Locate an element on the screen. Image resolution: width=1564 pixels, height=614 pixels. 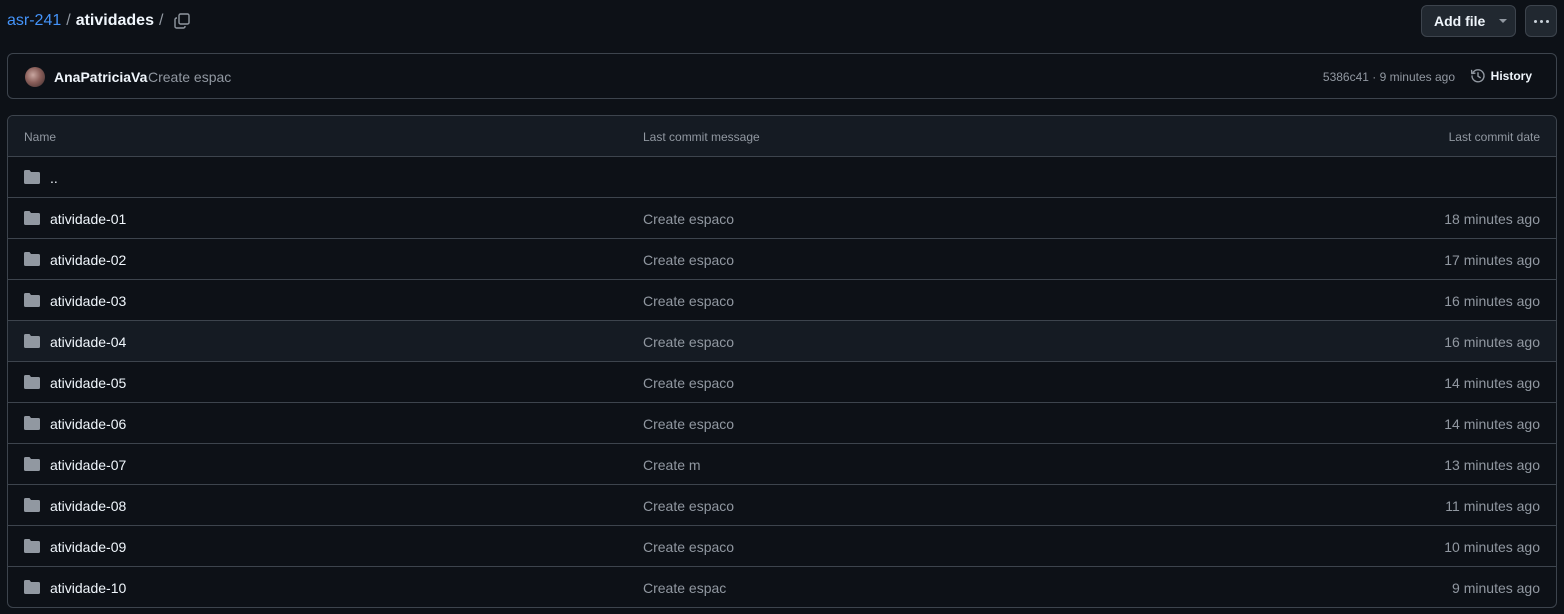
add-file-button: Add file is located at coordinates (1468, 21).